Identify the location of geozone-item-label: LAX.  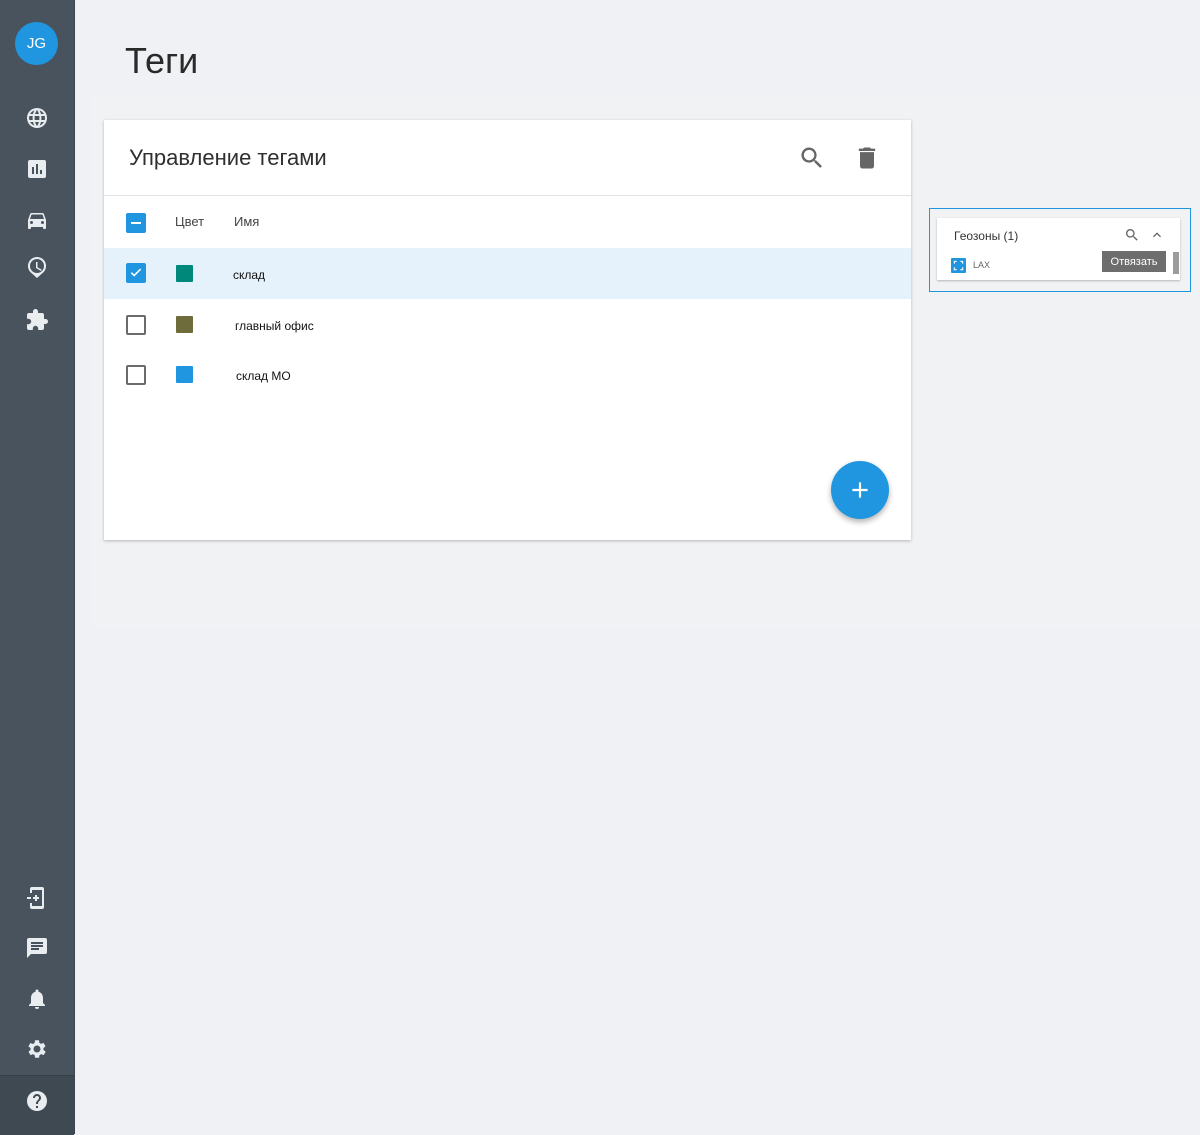
(981, 265).